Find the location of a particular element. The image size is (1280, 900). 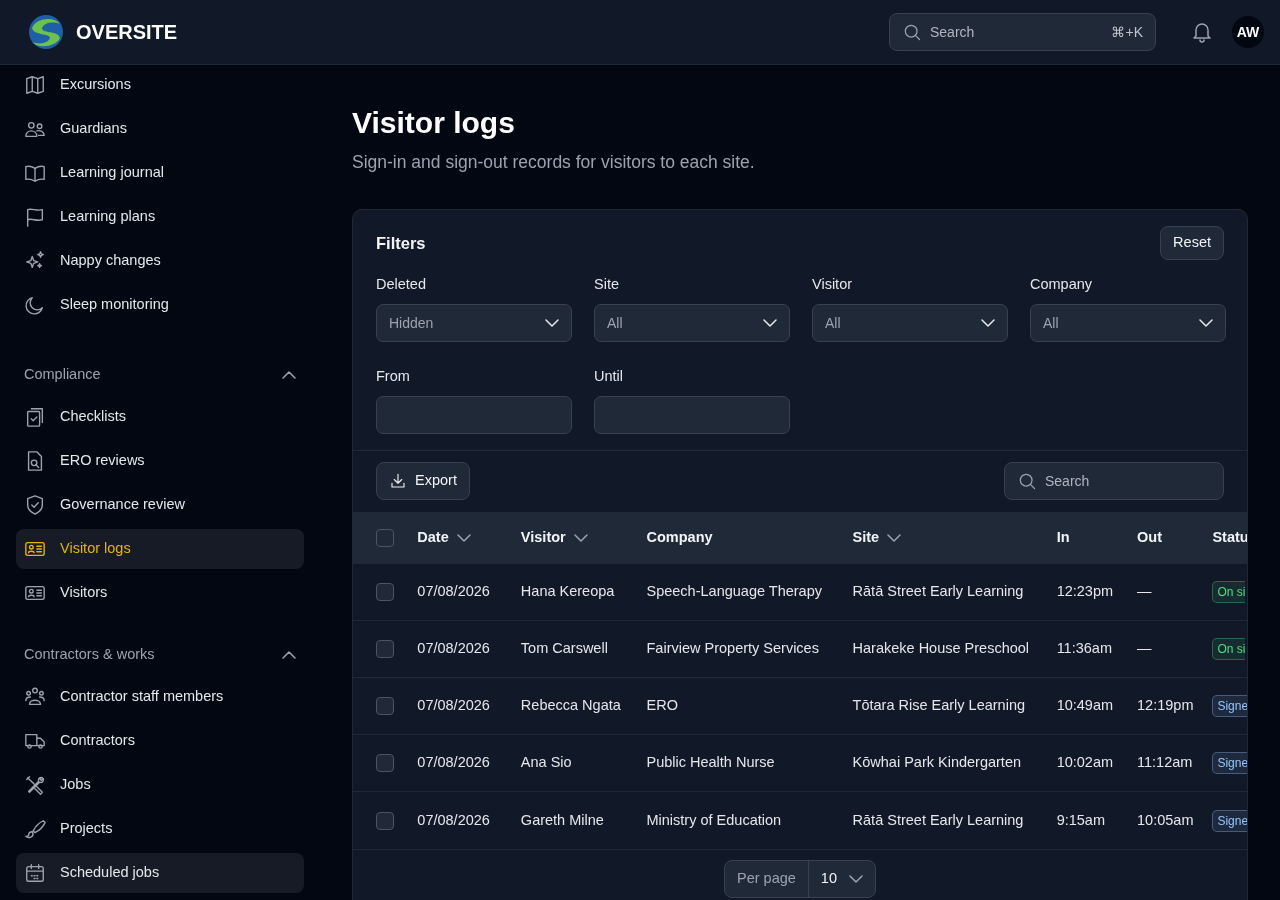

section-header: Contractors & works is located at coordinates (160, 655).